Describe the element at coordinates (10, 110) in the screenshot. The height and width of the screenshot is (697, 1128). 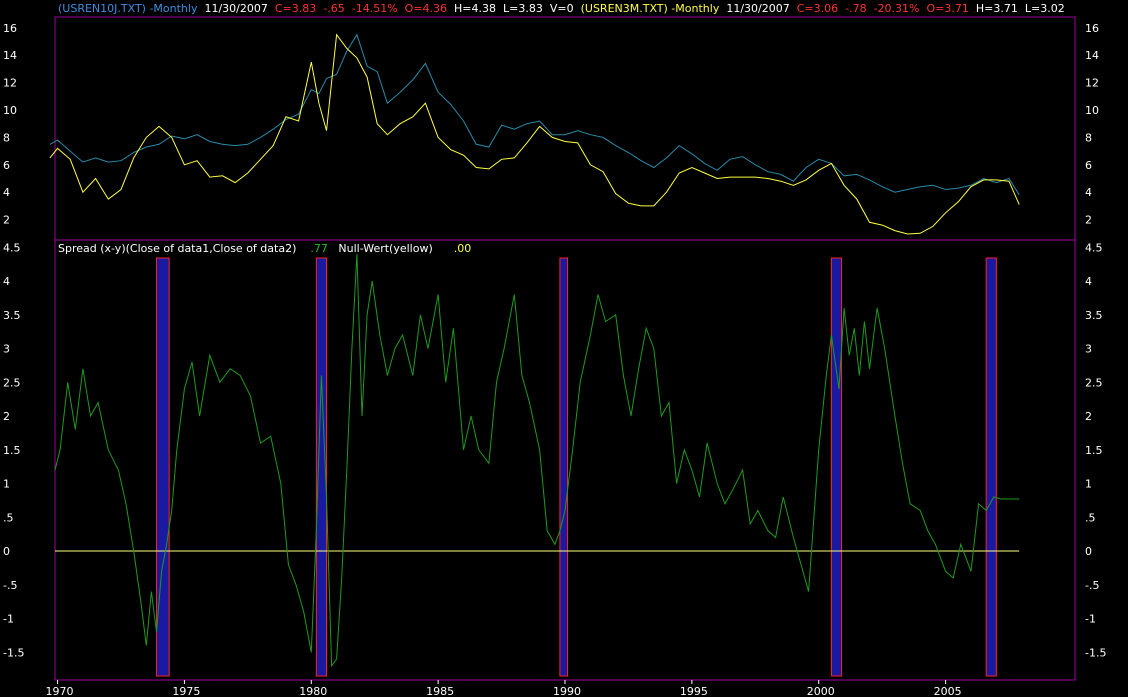
I see `top-y-tick-left: 10` at that location.